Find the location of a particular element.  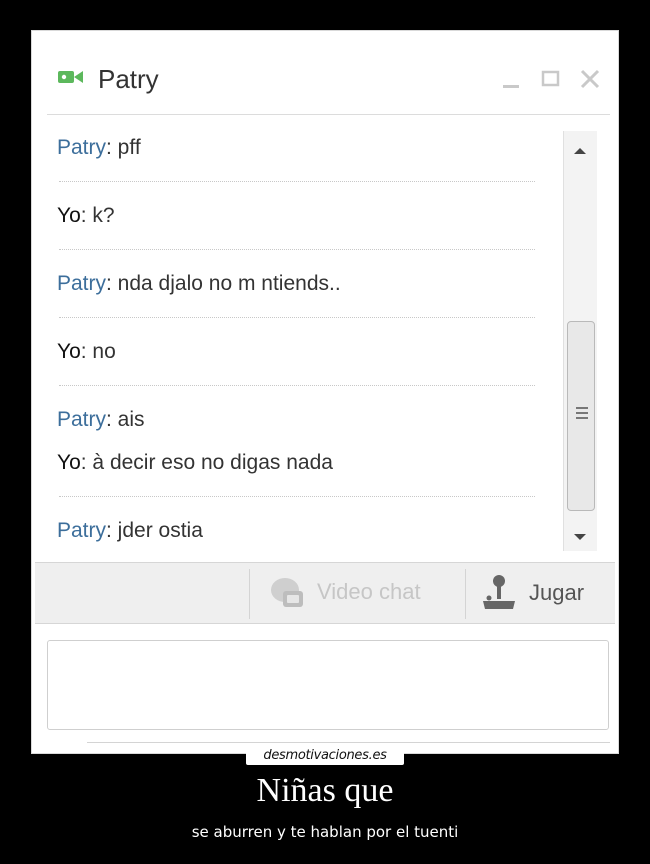

message-row: Yo: k? is located at coordinates (86, 216).